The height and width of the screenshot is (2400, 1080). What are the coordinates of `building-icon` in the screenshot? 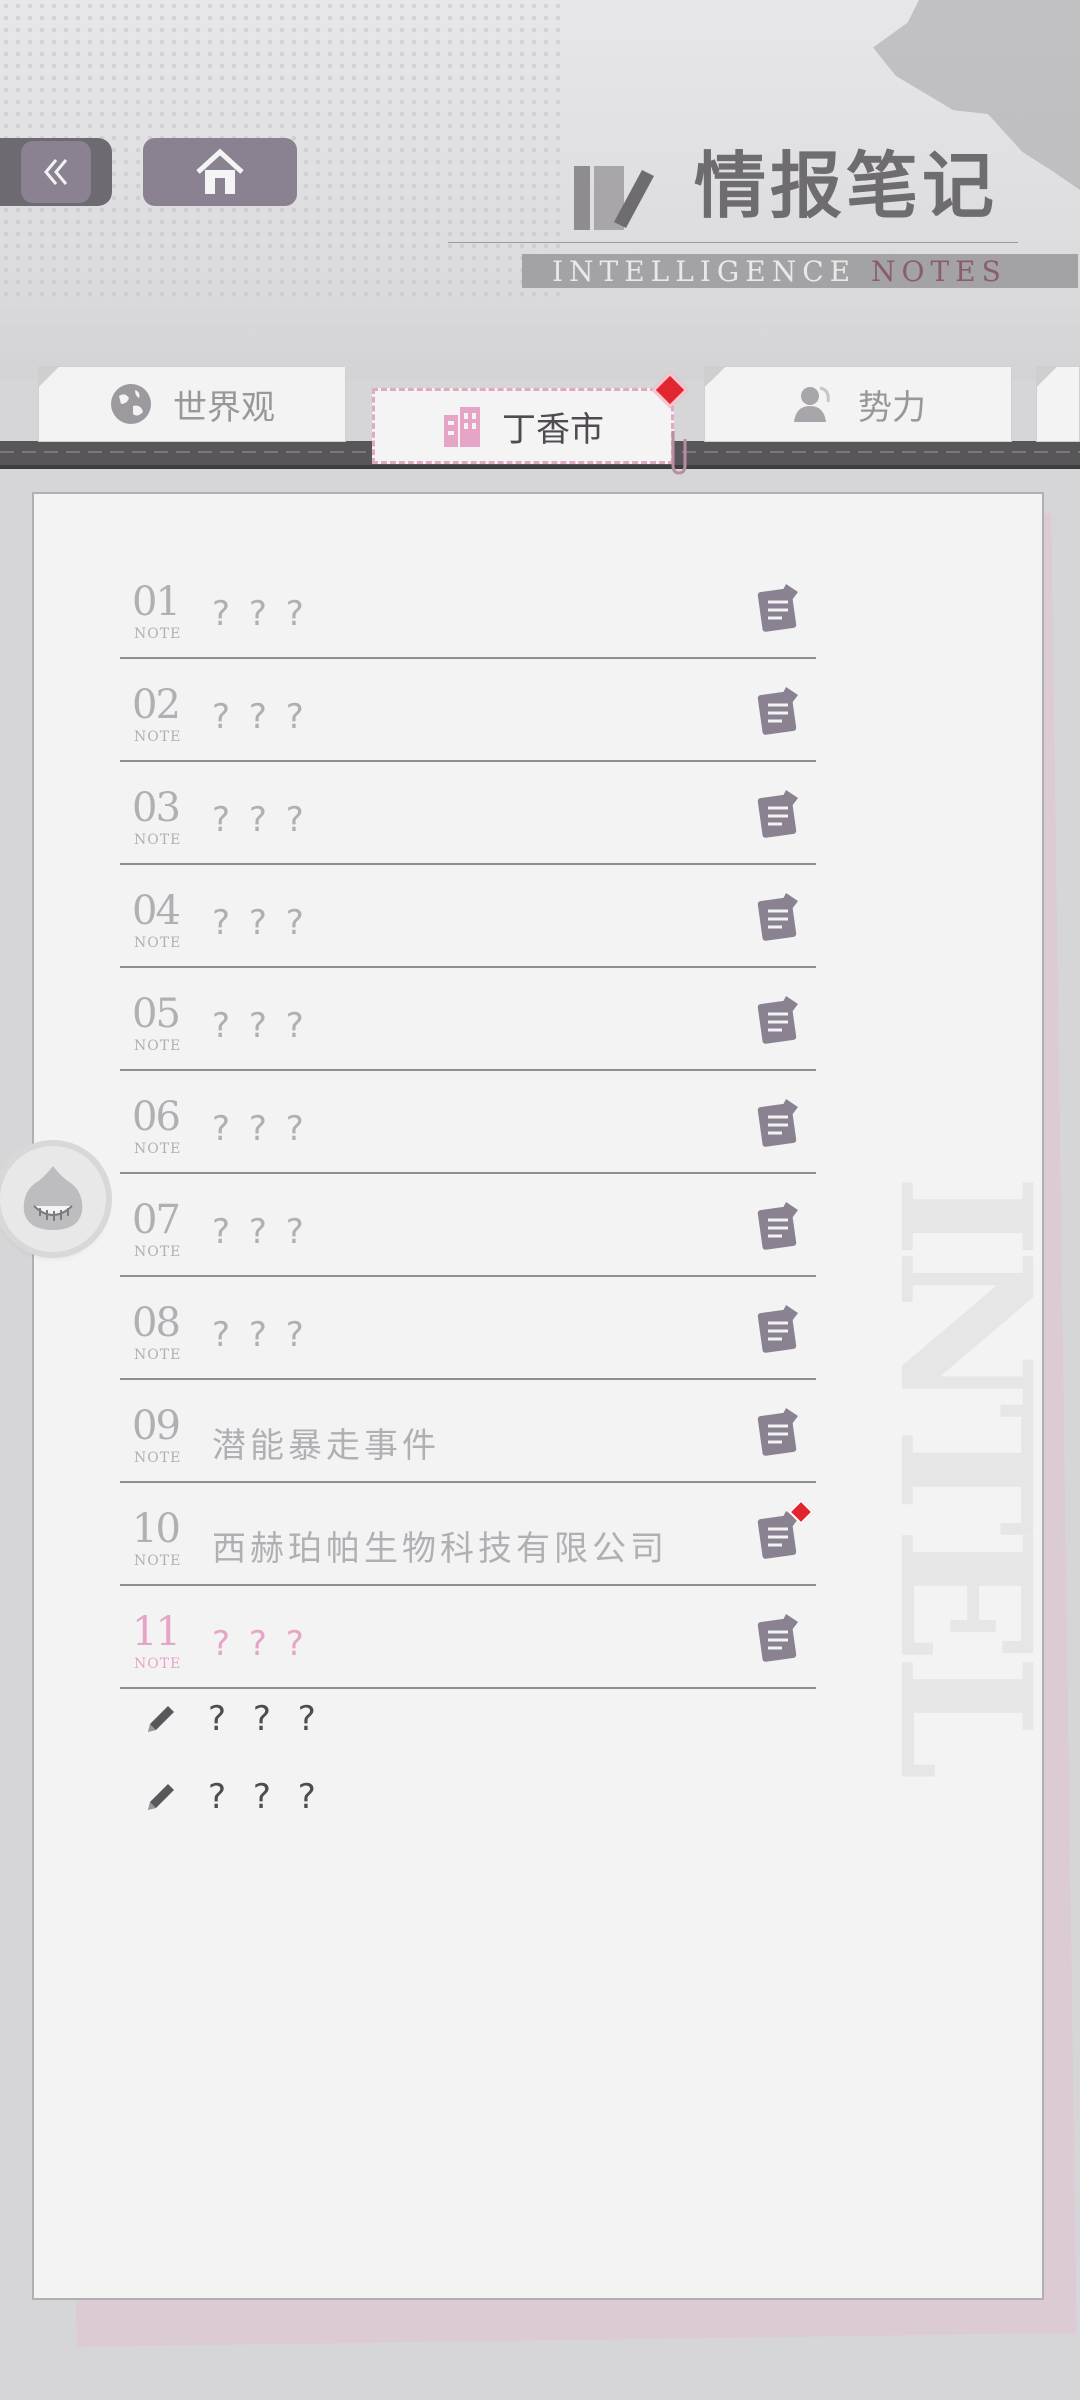 It's located at (462, 427).